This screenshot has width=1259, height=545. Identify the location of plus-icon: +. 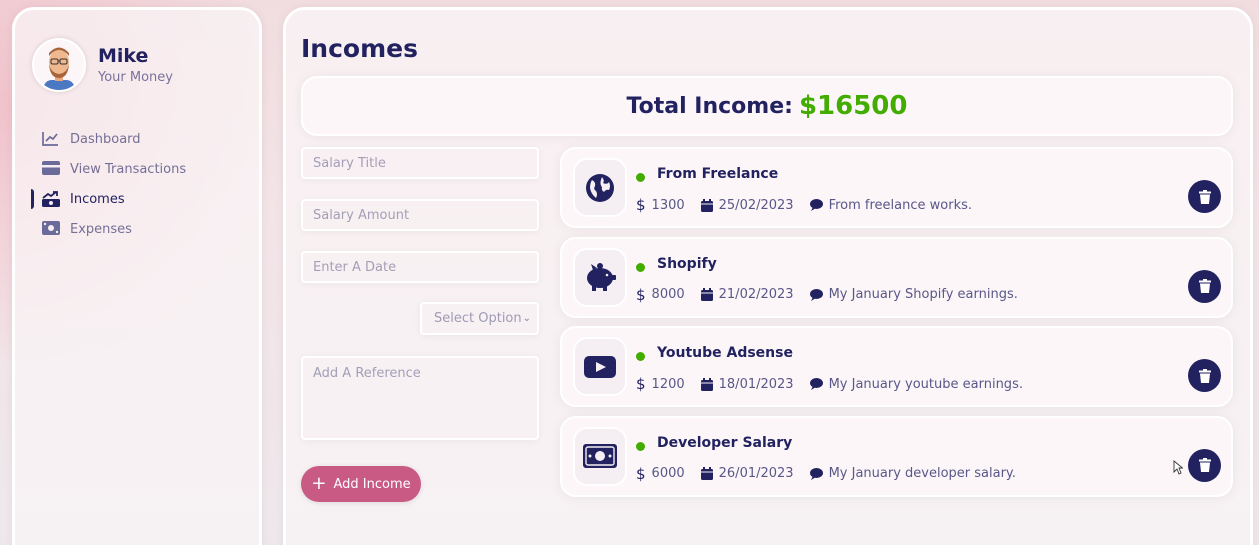
(319, 483).